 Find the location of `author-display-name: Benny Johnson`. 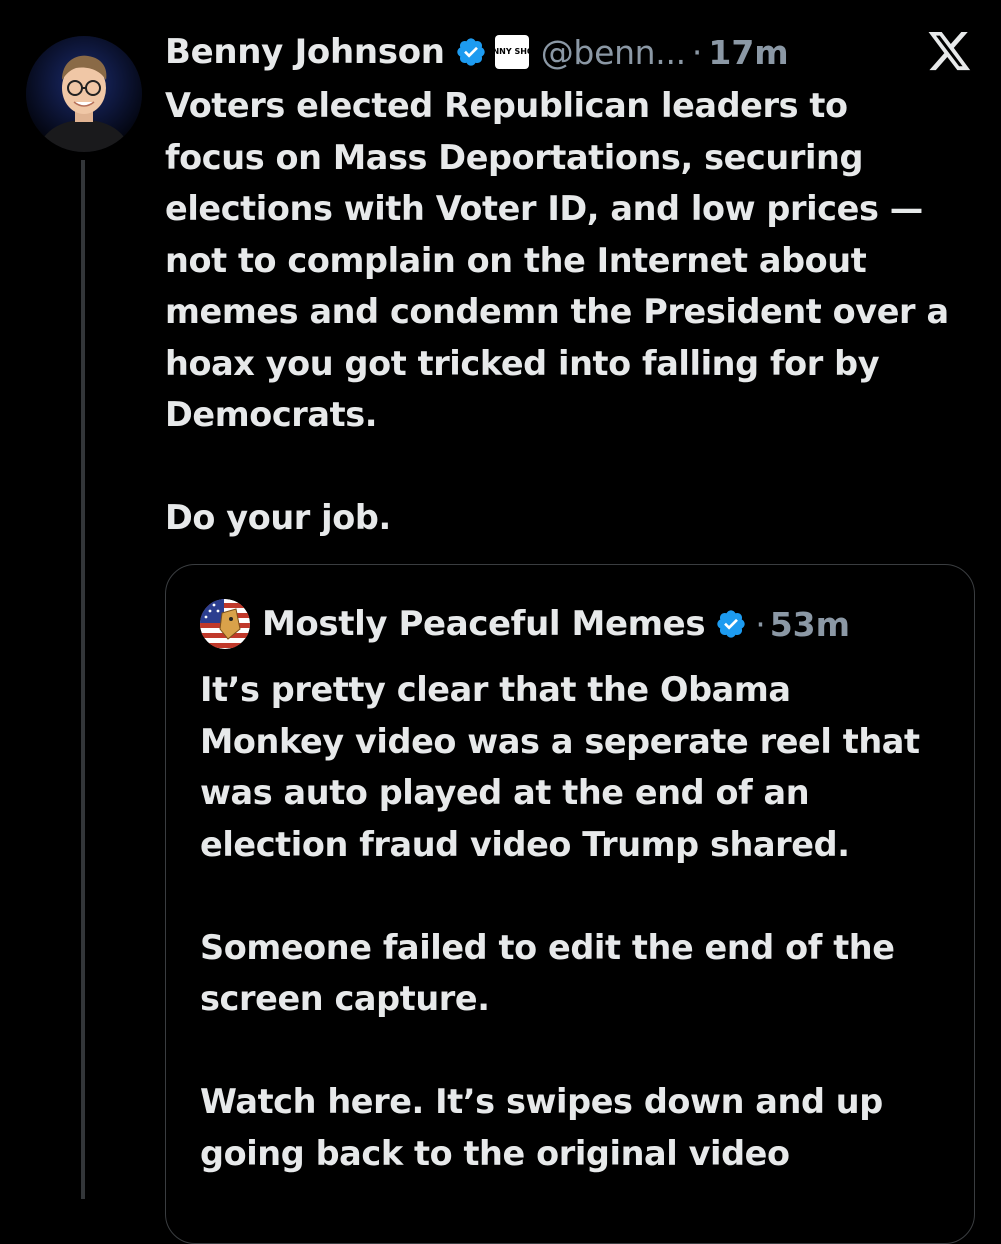

author-display-name: Benny Johnson is located at coordinates (305, 52).